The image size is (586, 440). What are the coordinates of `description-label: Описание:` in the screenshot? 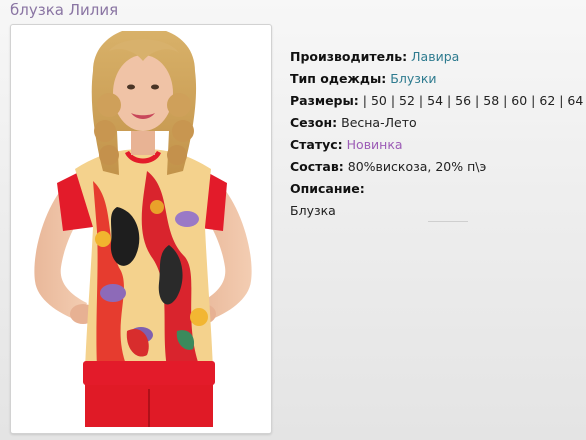 It's located at (327, 188).